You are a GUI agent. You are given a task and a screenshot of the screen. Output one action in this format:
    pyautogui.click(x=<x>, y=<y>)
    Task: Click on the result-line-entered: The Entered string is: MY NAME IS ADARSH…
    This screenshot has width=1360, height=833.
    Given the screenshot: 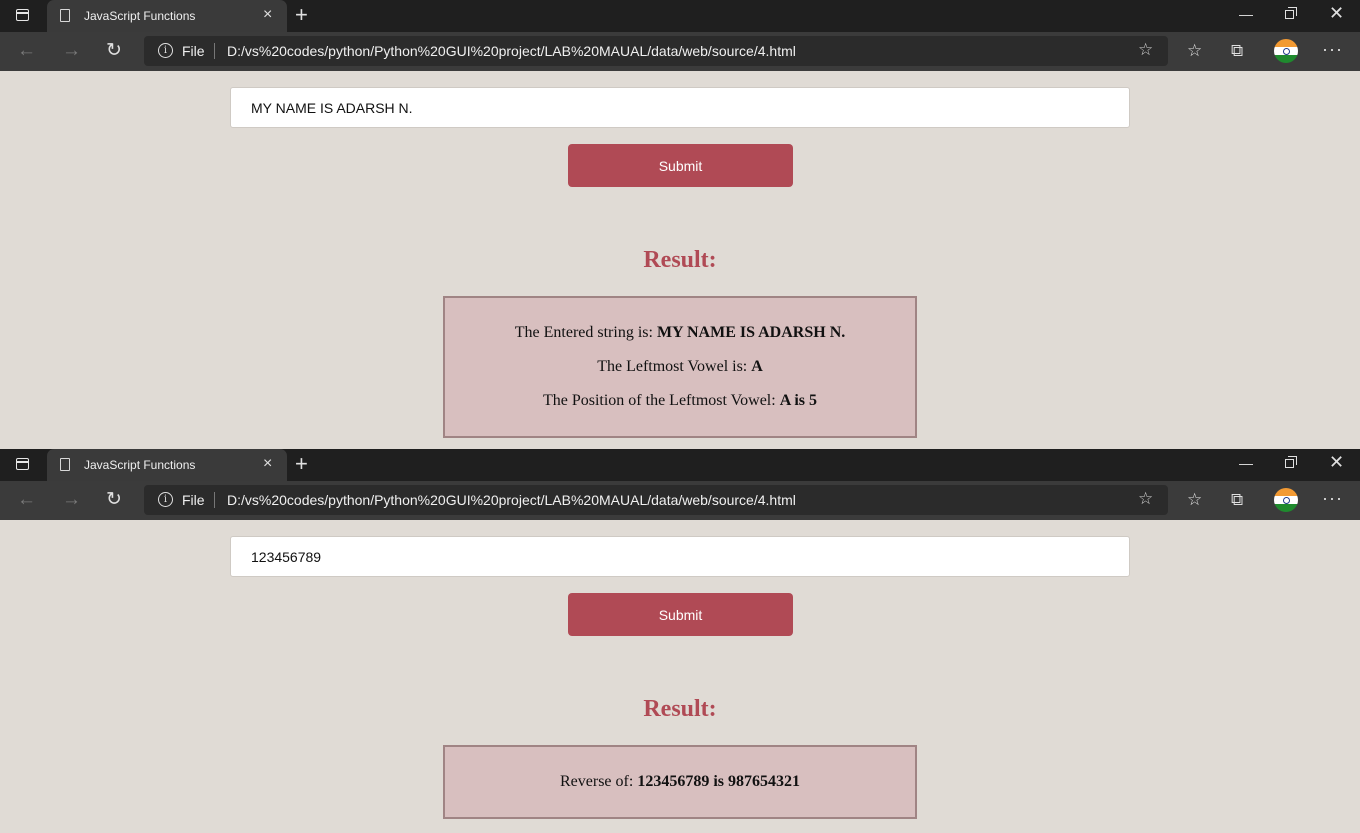 What is the action you would take?
    pyautogui.click(x=680, y=332)
    